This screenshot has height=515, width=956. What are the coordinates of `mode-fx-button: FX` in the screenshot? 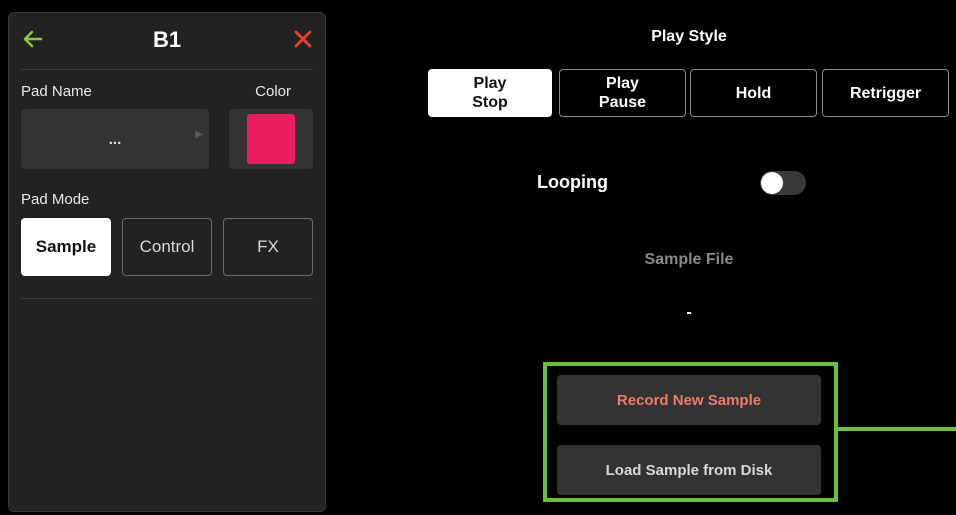 It's located at (268, 247).